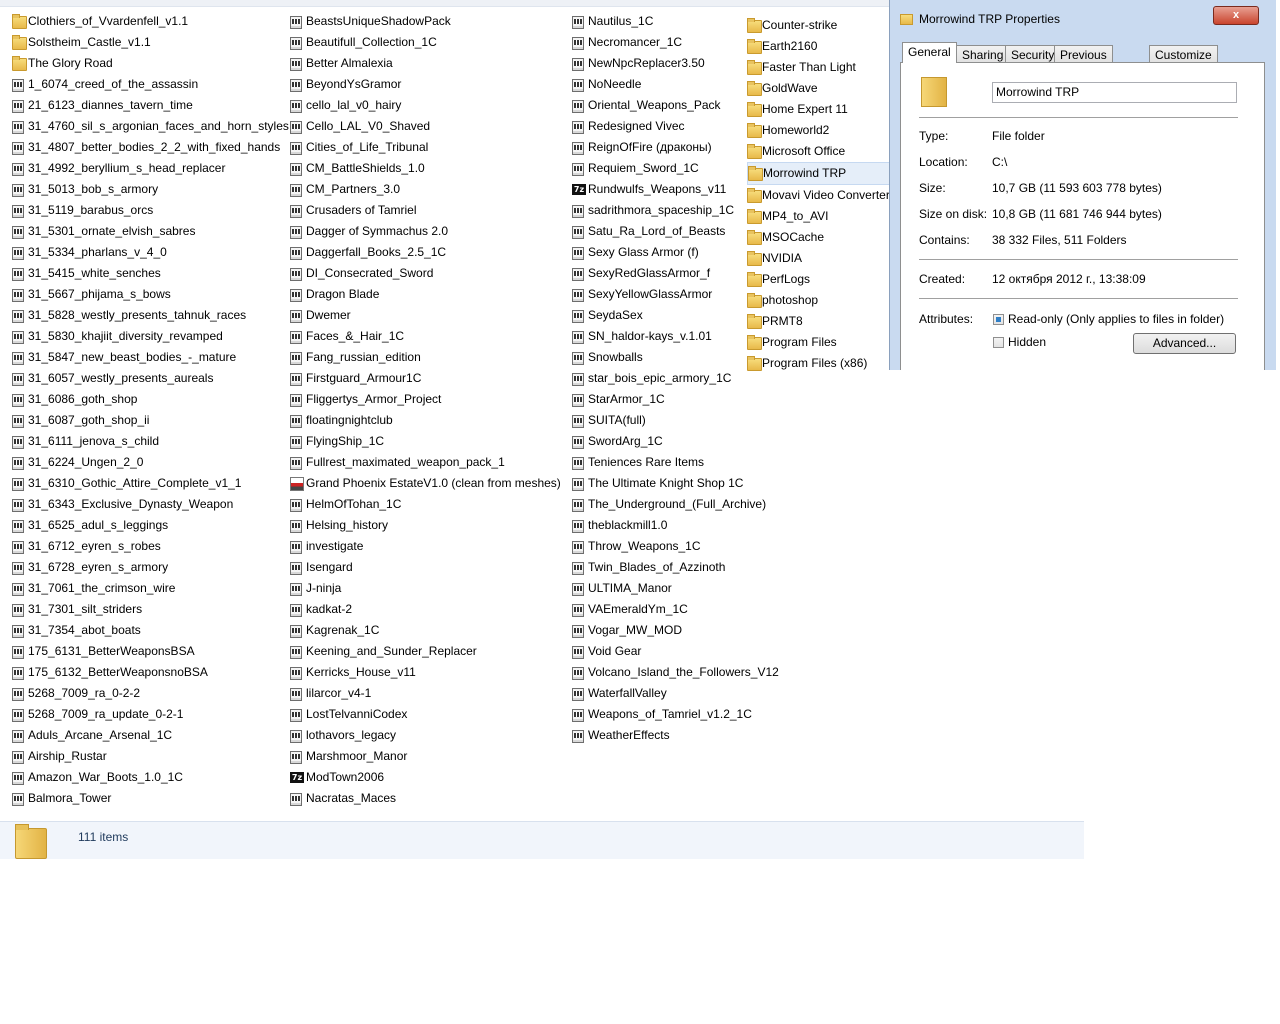 The image size is (1280, 1024). What do you see at coordinates (150, 231) in the screenshot?
I see `file-list-item: 31_5301_ornate_elvish_sabres` at bounding box center [150, 231].